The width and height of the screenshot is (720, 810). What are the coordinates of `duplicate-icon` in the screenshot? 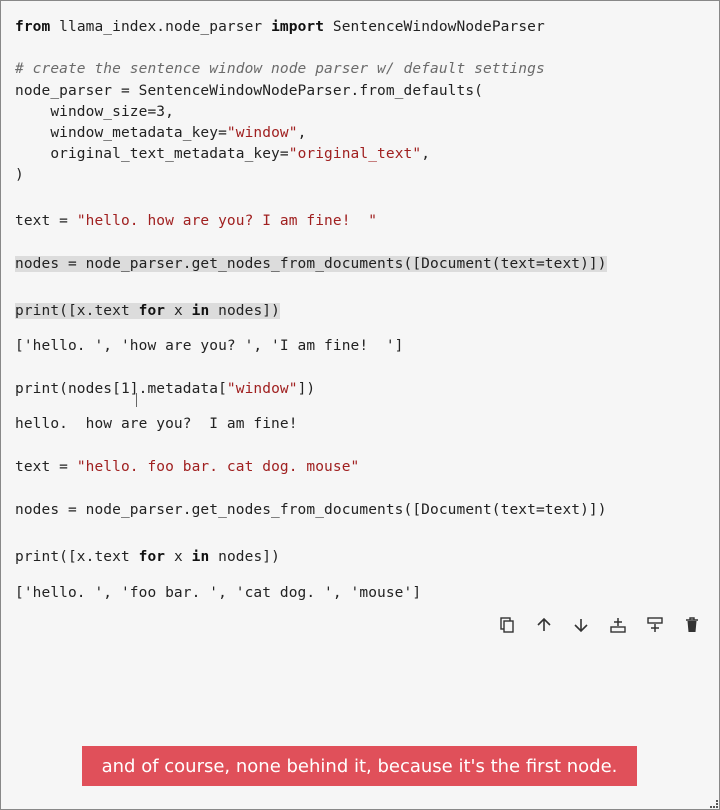 It's located at (506, 625).